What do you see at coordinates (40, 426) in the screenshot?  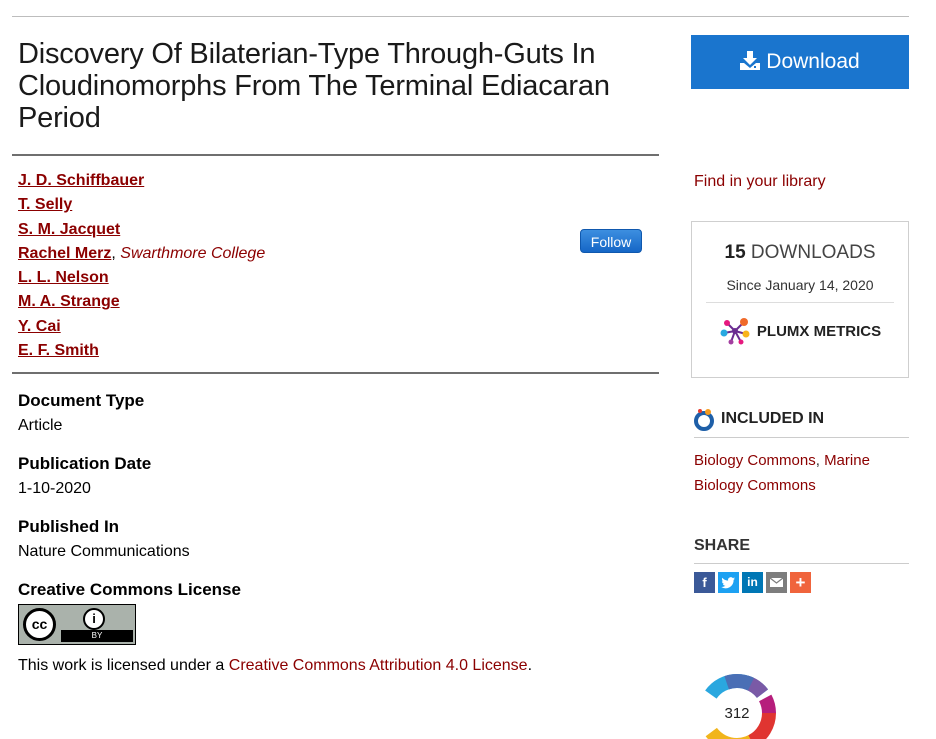 I see `field-value: Article` at bounding box center [40, 426].